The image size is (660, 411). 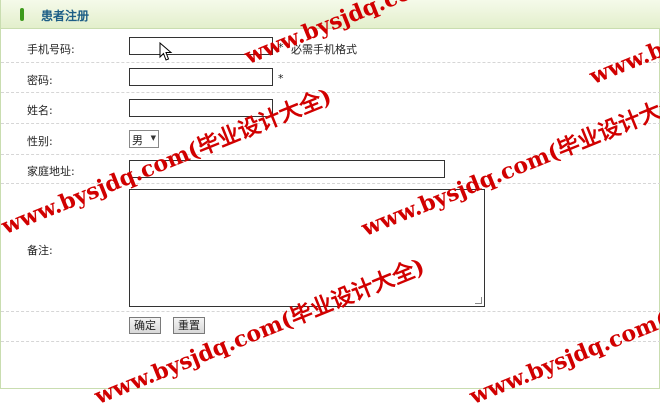 I want to click on mouse-pointer-icon, so click(x=166, y=51).